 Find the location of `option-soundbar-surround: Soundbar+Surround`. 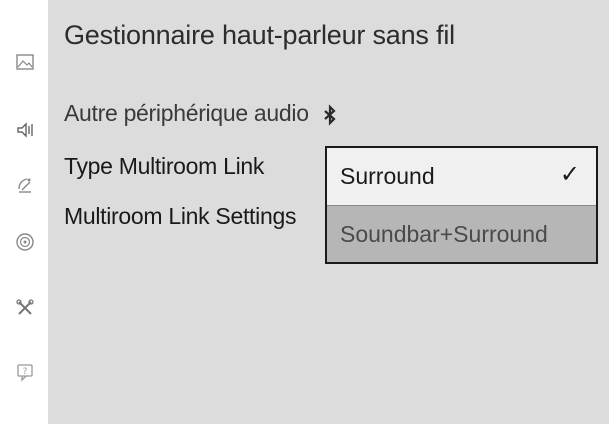

option-soundbar-surround: Soundbar+Surround is located at coordinates (461, 233).